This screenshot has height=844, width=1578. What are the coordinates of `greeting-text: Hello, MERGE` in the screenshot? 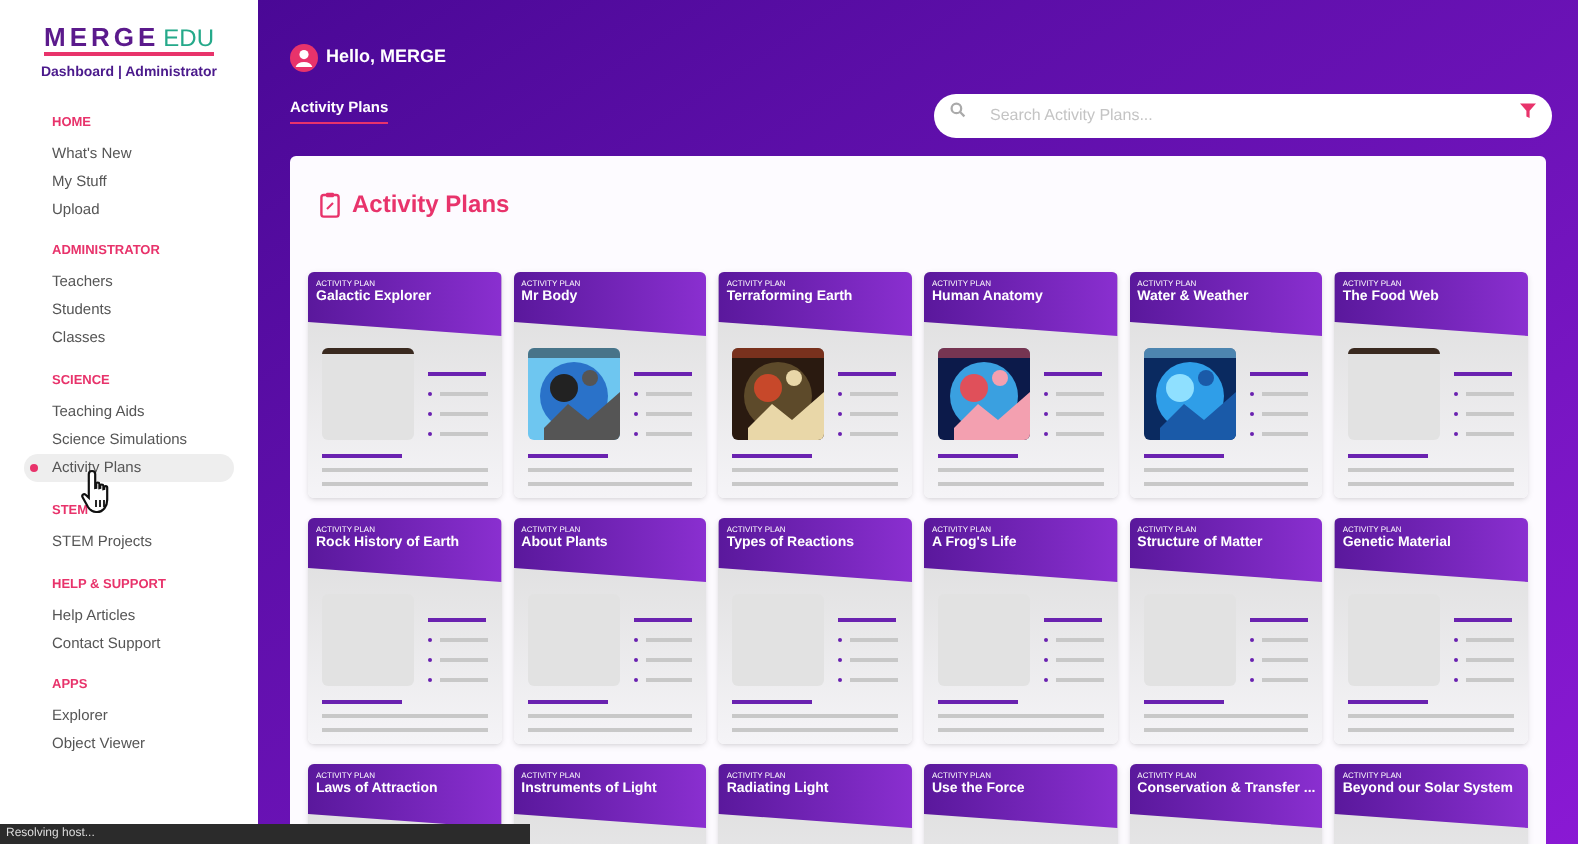 It's located at (386, 57).